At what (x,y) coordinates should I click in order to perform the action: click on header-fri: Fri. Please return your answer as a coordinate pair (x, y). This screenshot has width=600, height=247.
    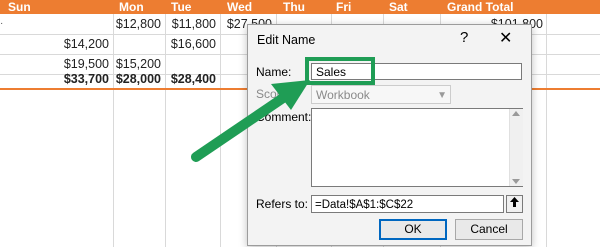
    Looking at the image, I should click on (344, 7).